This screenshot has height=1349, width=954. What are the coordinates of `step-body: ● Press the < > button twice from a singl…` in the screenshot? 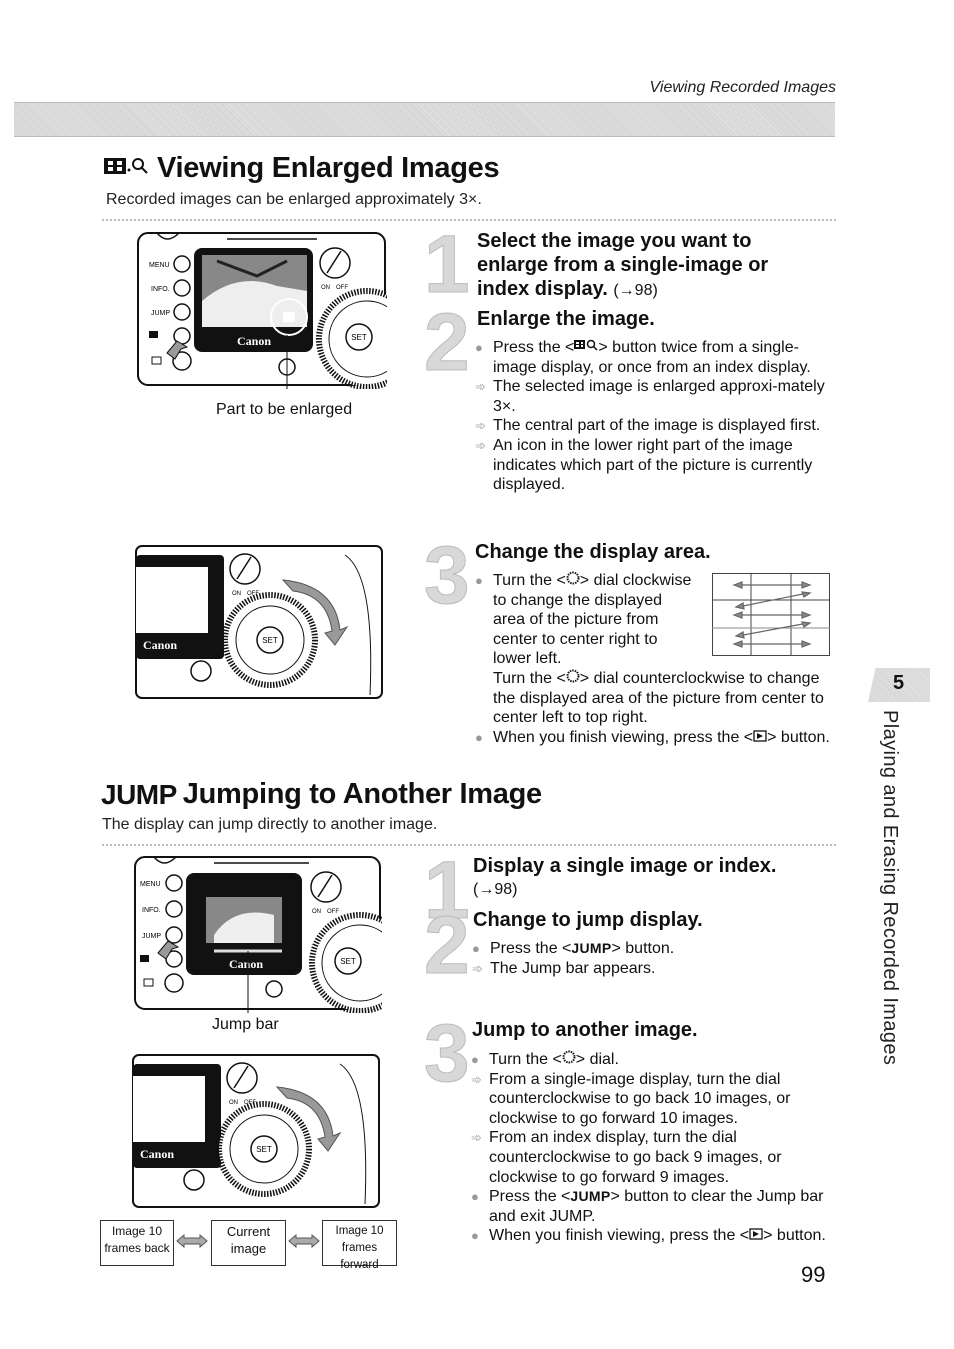 It's located at (655, 416).